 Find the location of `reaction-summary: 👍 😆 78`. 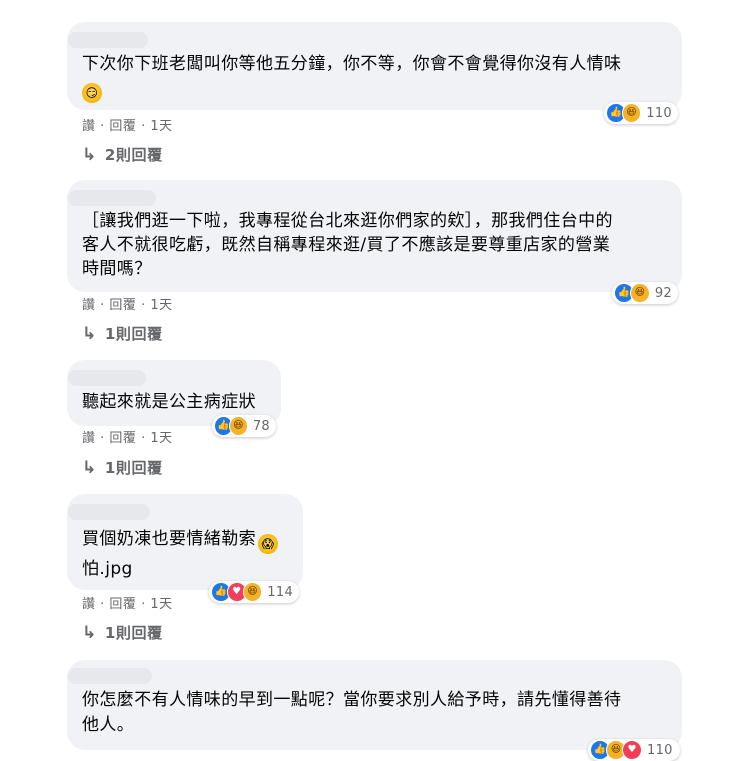

reaction-summary: 👍 😆 78 is located at coordinates (244, 426).